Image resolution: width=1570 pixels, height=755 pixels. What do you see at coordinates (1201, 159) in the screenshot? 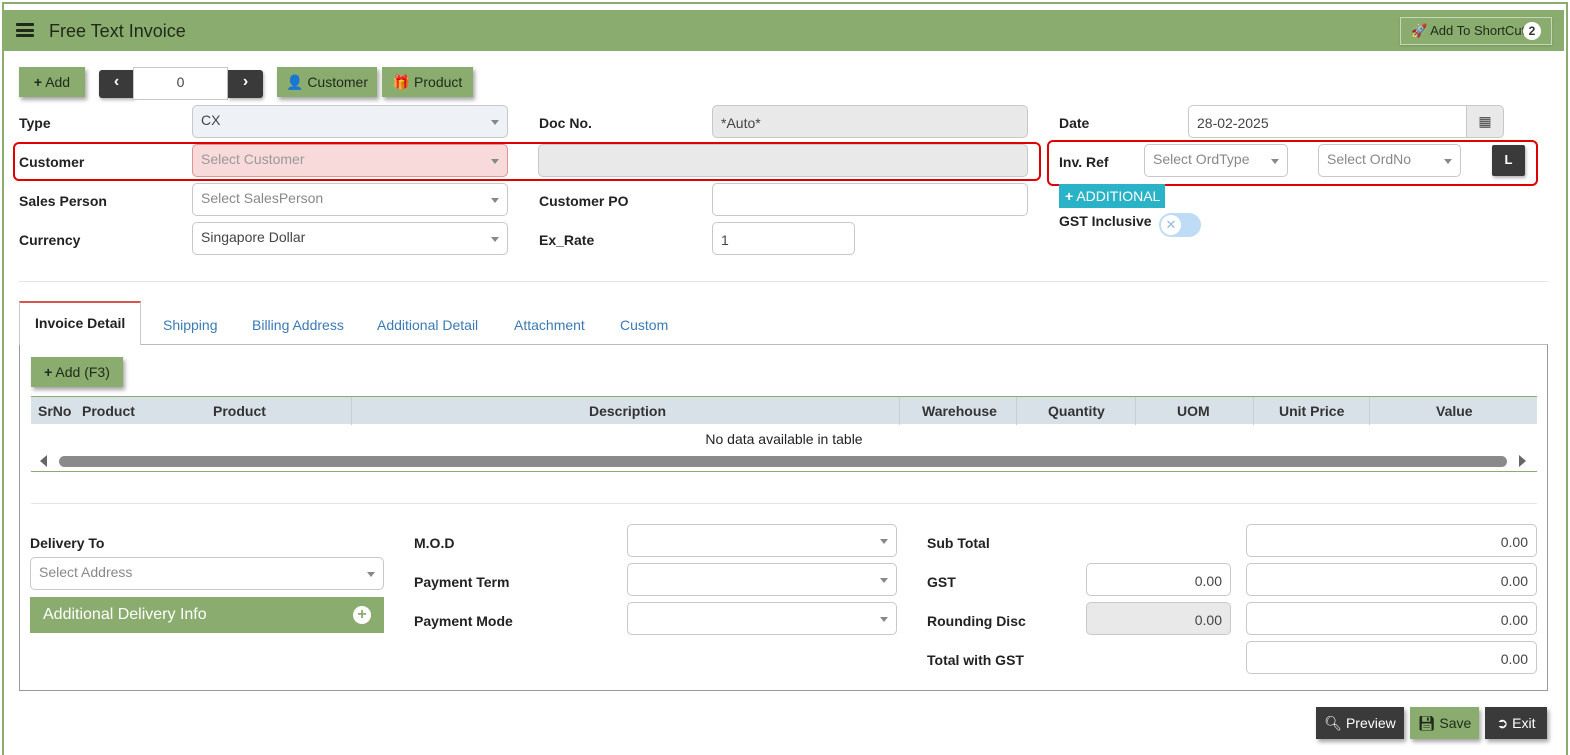
I see `ordtype-placeholder: Select OrdType` at bounding box center [1201, 159].